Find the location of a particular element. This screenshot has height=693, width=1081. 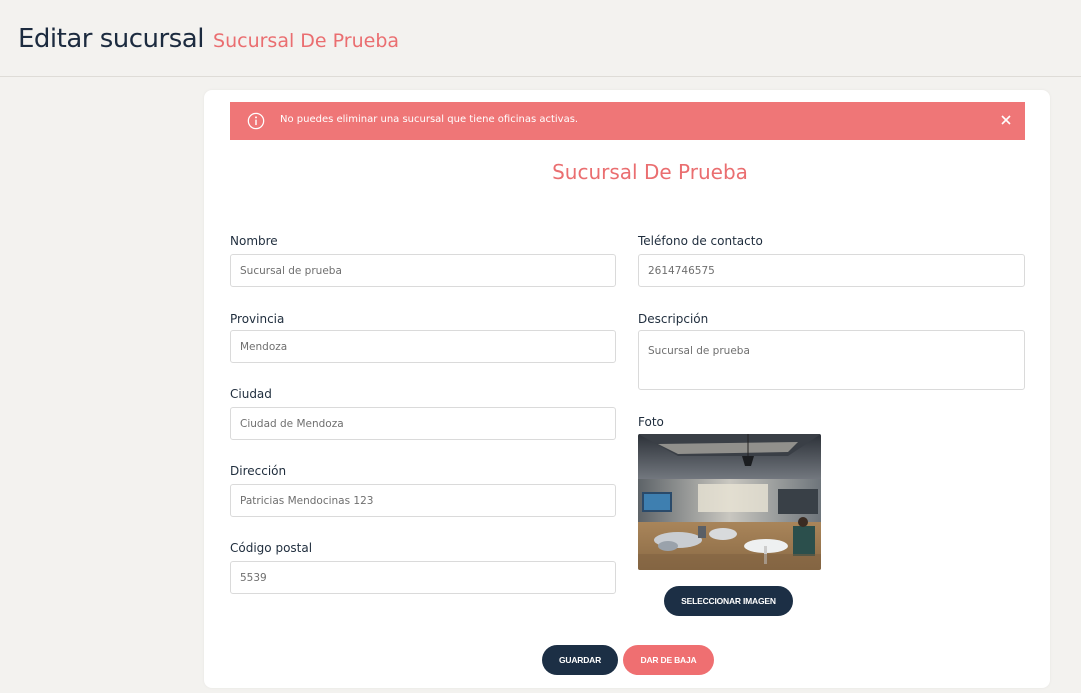

nombre-input: Sucursal de prueba is located at coordinates (423, 270).